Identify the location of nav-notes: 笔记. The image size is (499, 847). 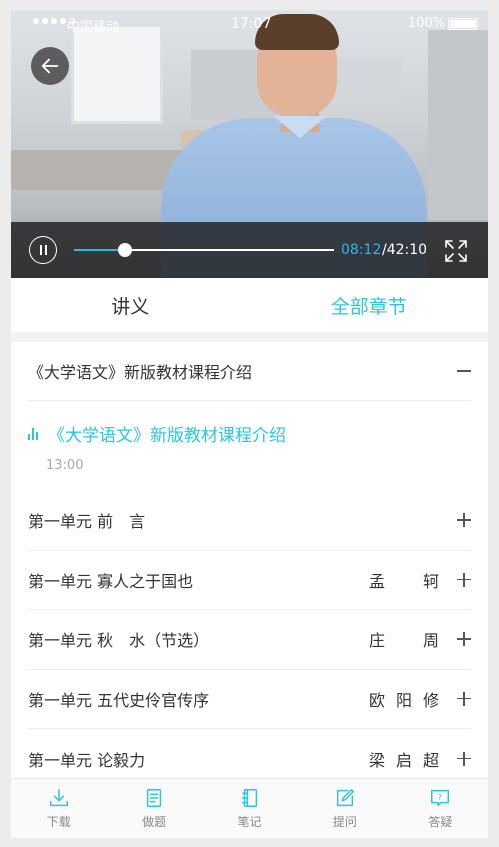
(249, 808).